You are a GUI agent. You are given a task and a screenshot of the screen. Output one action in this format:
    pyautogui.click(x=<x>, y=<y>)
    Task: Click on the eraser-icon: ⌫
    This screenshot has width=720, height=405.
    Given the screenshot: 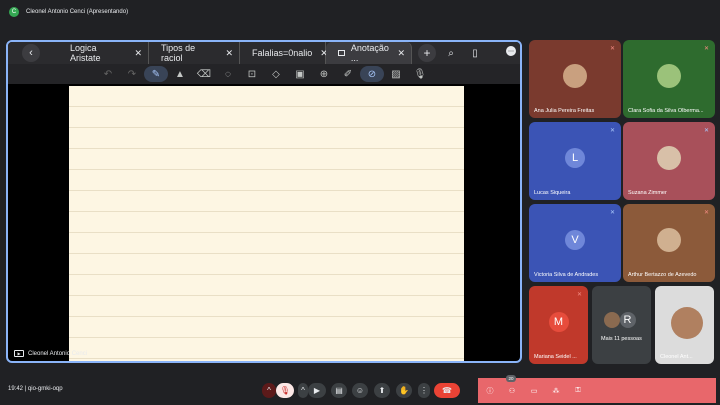 What is the action you would take?
    pyautogui.click(x=204, y=74)
    